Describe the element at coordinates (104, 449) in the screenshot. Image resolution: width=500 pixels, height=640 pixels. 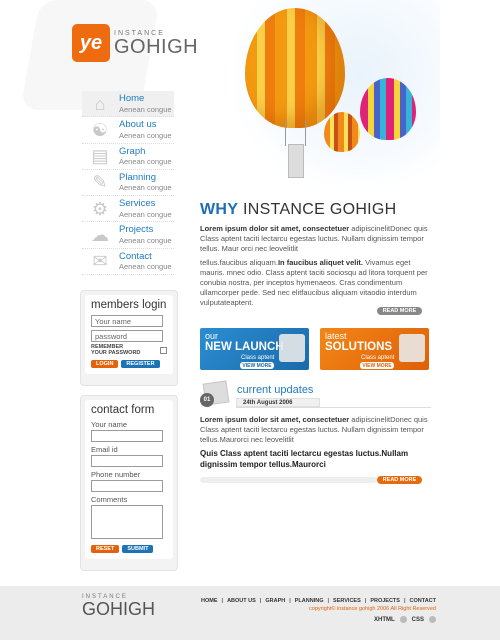
I see `email-label: Email id` at that location.